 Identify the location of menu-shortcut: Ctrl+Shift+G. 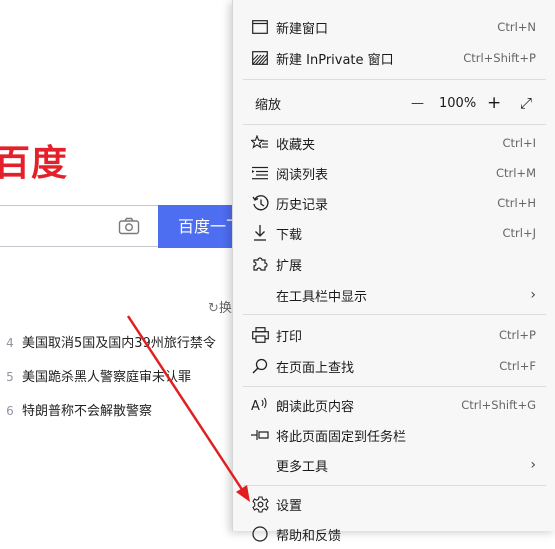
(498, 405).